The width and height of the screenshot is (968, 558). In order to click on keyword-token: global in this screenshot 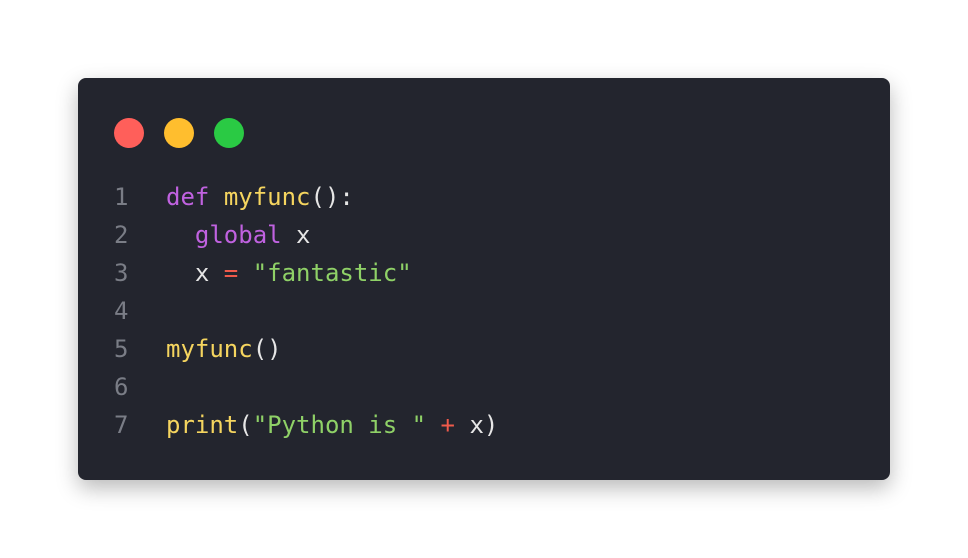, I will do `click(238, 235)`.